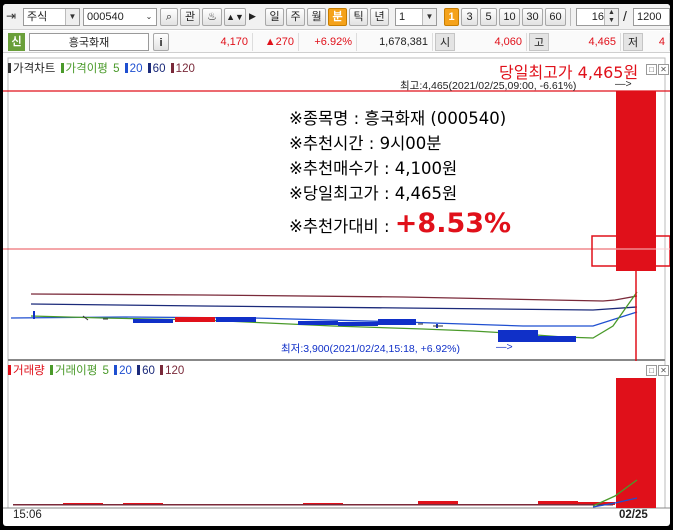  I want to click on price-ma-5: 5, so click(116, 69).